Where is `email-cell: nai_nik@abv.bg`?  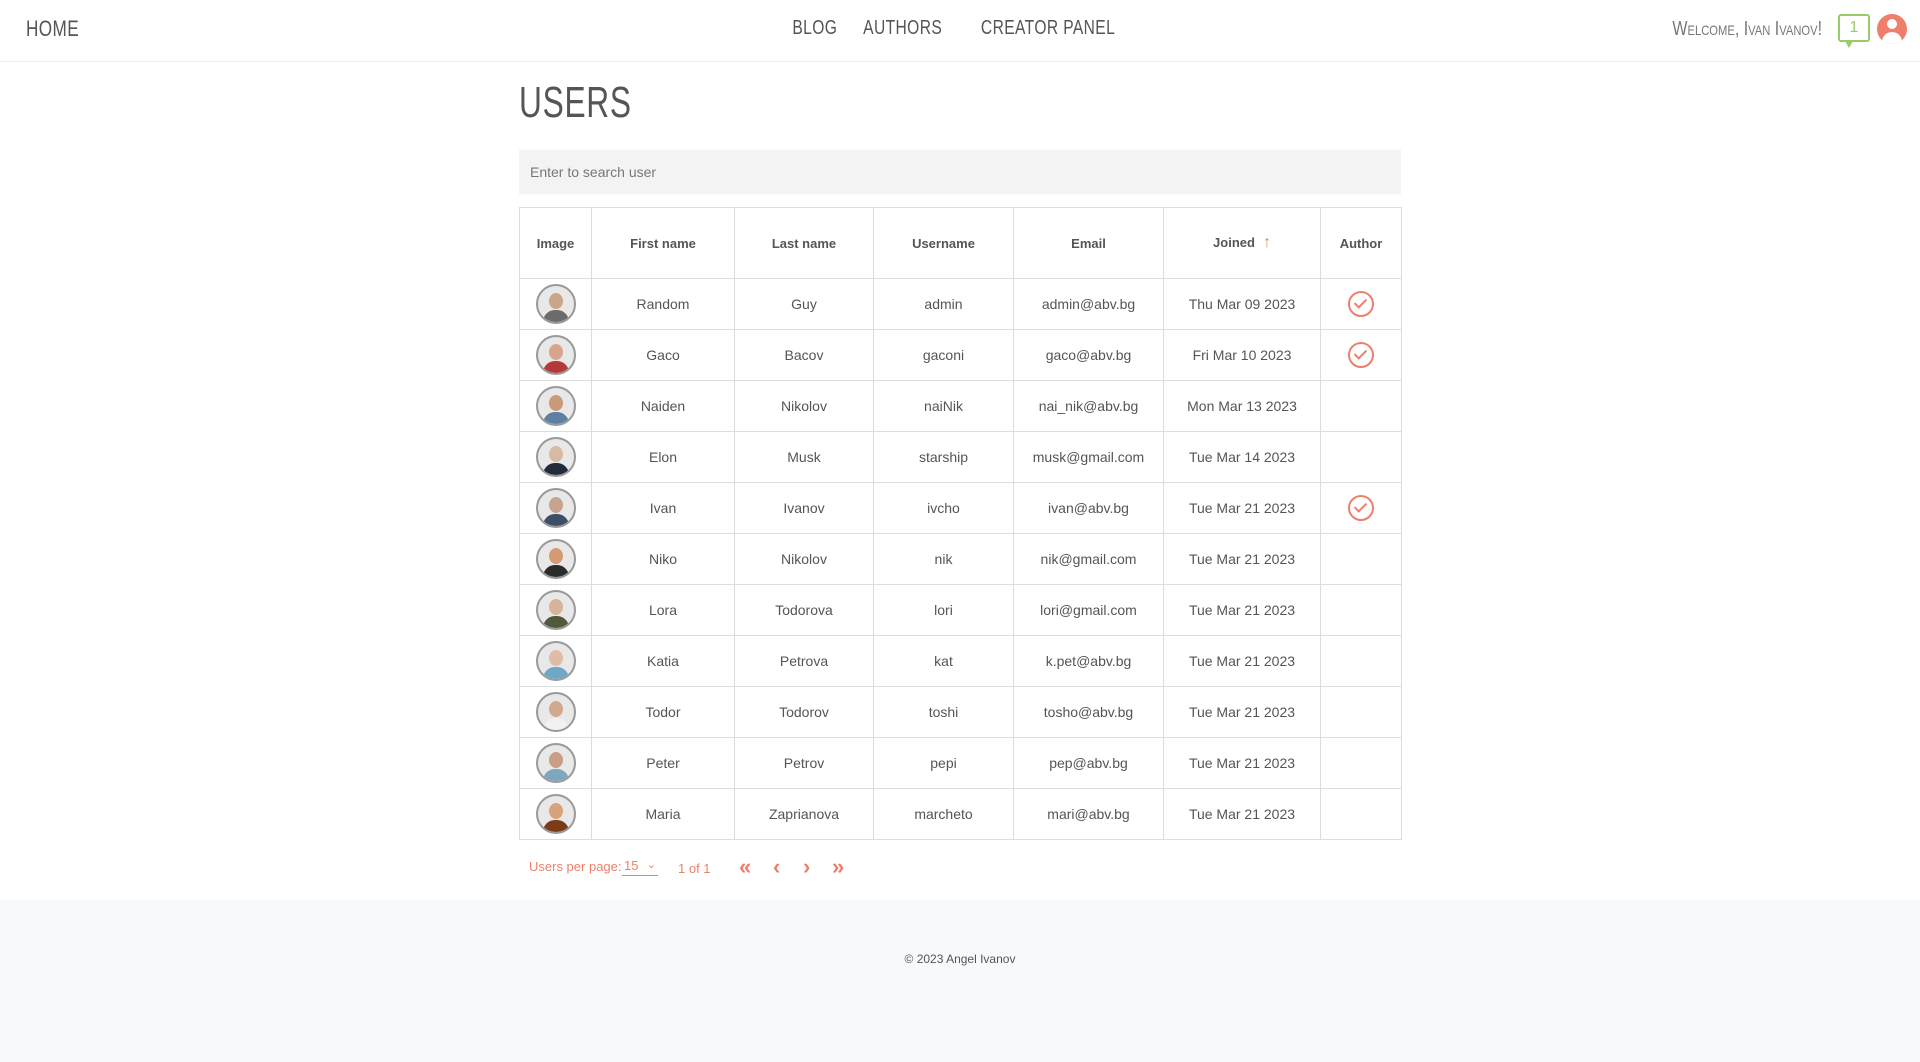 email-cell: nai_nik@abv.bg is located at coordinates (1088, 406).